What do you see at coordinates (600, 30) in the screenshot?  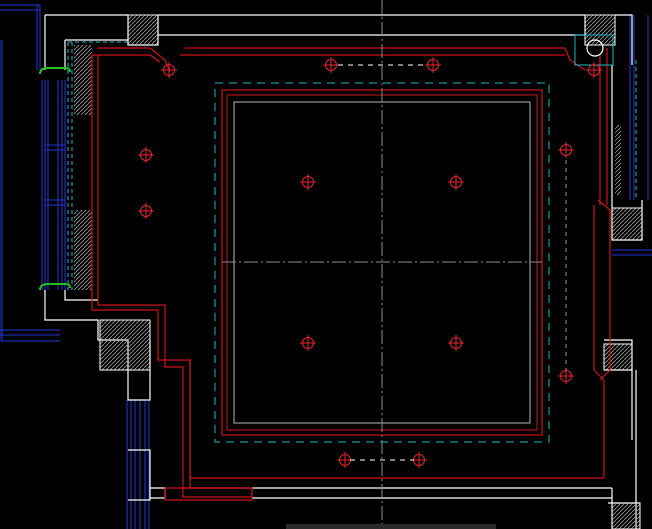 I see `column-top-right` at bounding box center [600, 30].